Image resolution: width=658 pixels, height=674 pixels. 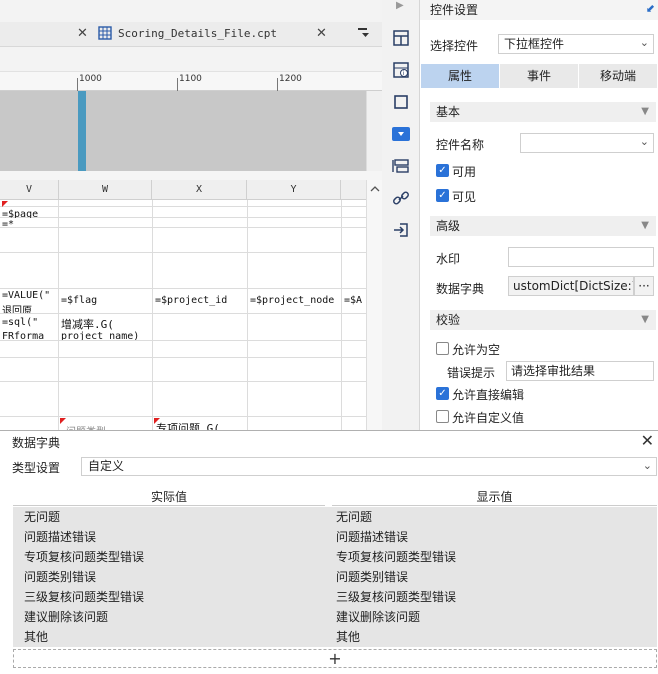 I want to click on cell-marker, so click(x=5, y=204).